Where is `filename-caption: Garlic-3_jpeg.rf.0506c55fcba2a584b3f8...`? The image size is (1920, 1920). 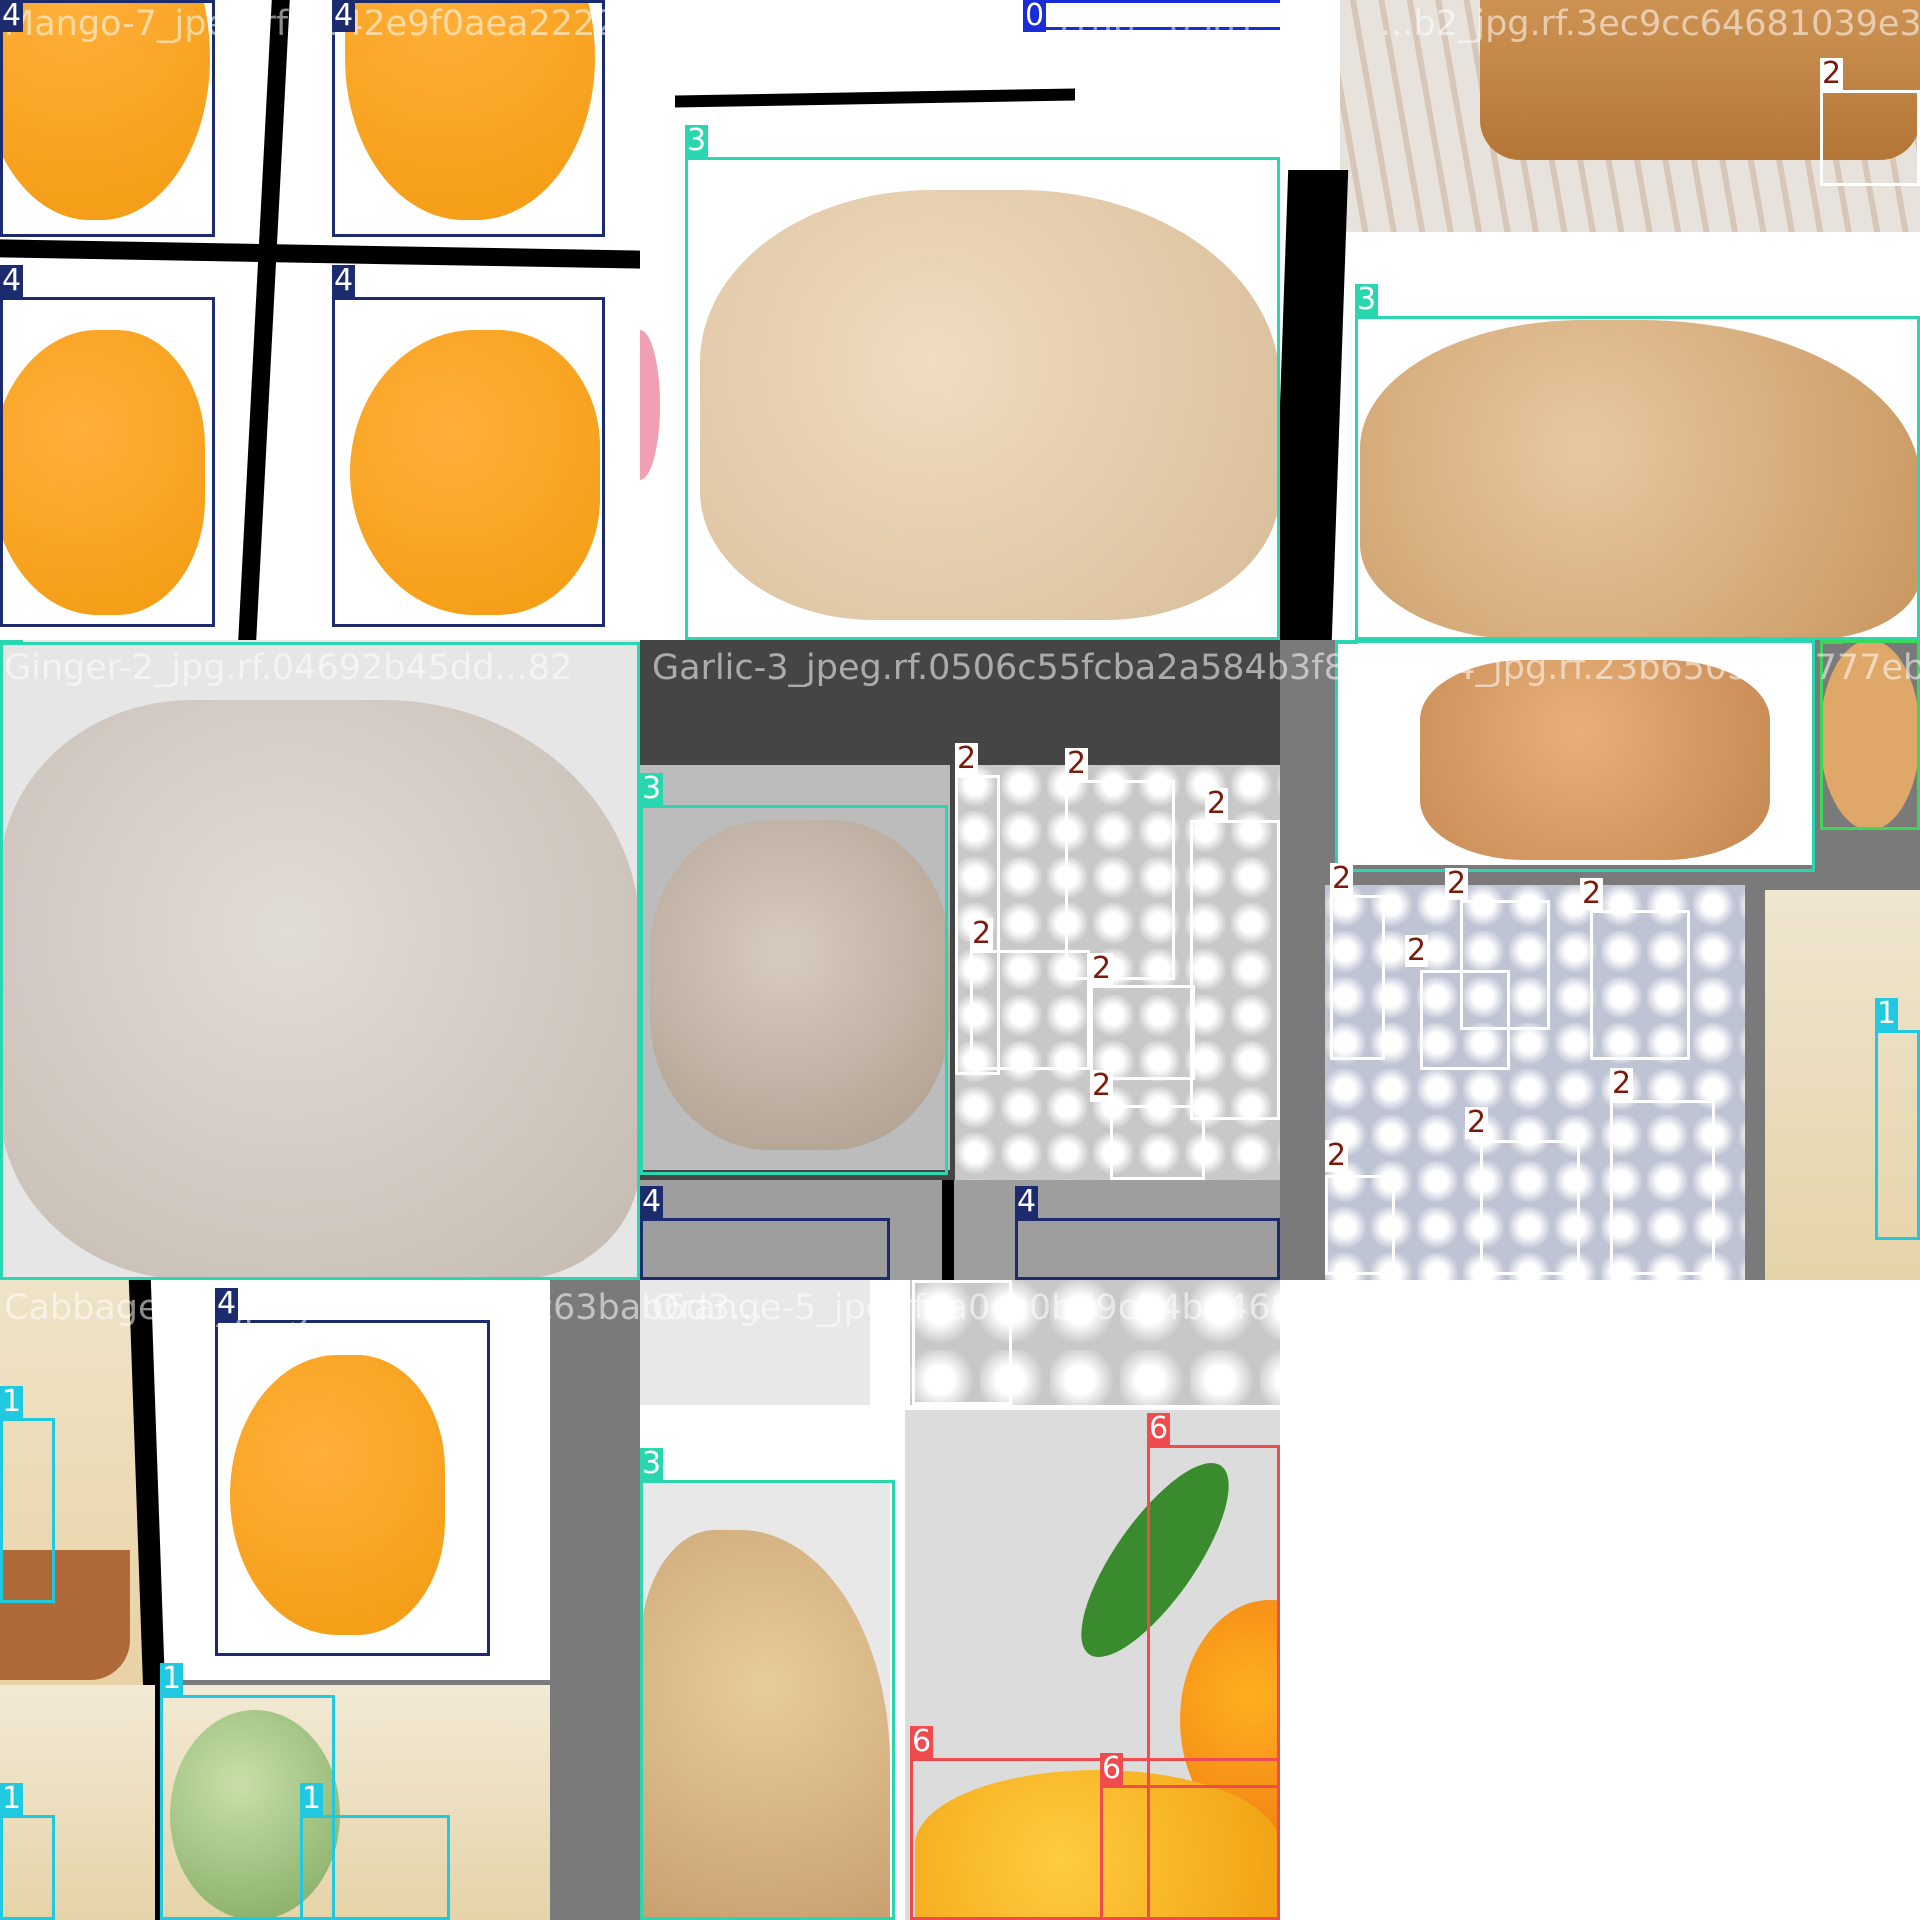
filename-caption: Garlic-3_jpeg.rf.0506c55fcba2a584b3f8... is located at coordinates (1016, 668).